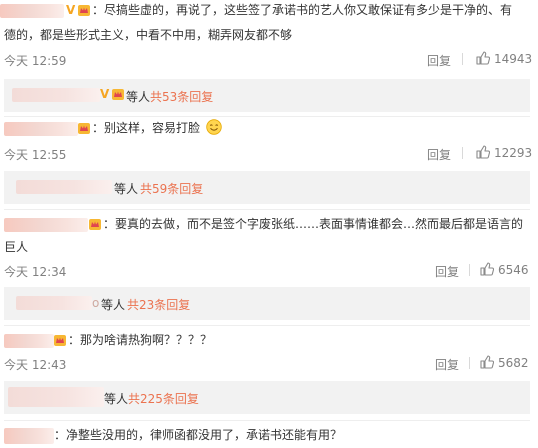 Image resolution: width=538 pixels, height=448 pixels. Describe the element at coordinates (35, 365) in the screenshot. I see `comment-timestamp: 今天 12:43` at that location.